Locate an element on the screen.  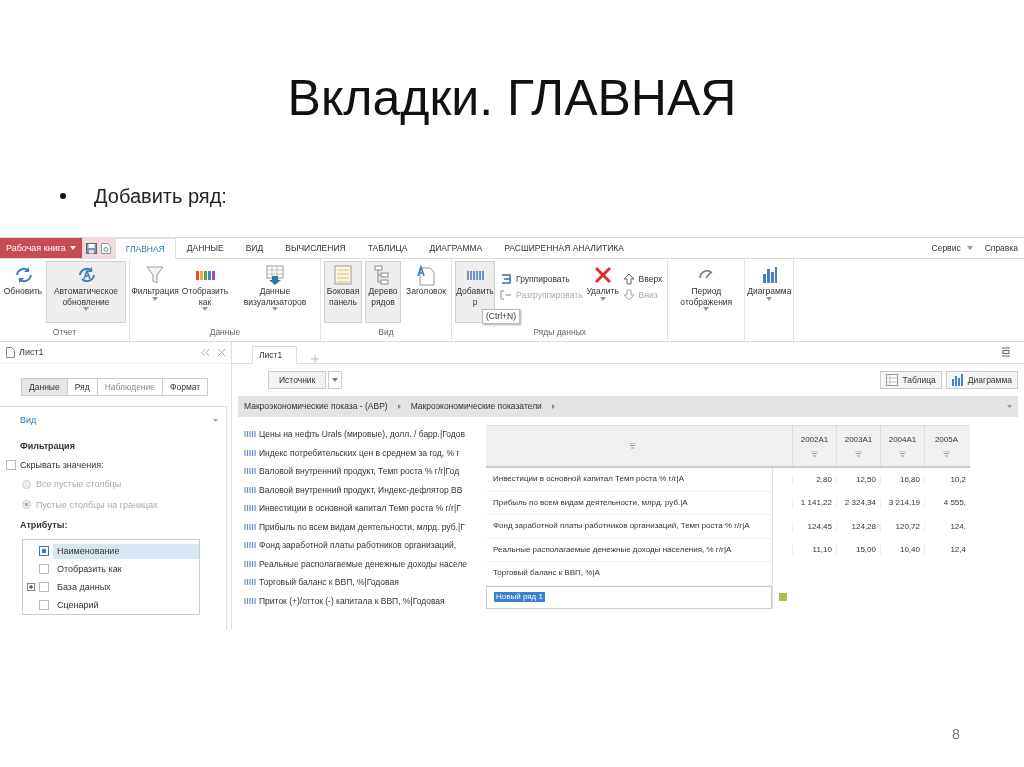
ribbon-button: Дерево рядов is located at coordinates (383, 292).